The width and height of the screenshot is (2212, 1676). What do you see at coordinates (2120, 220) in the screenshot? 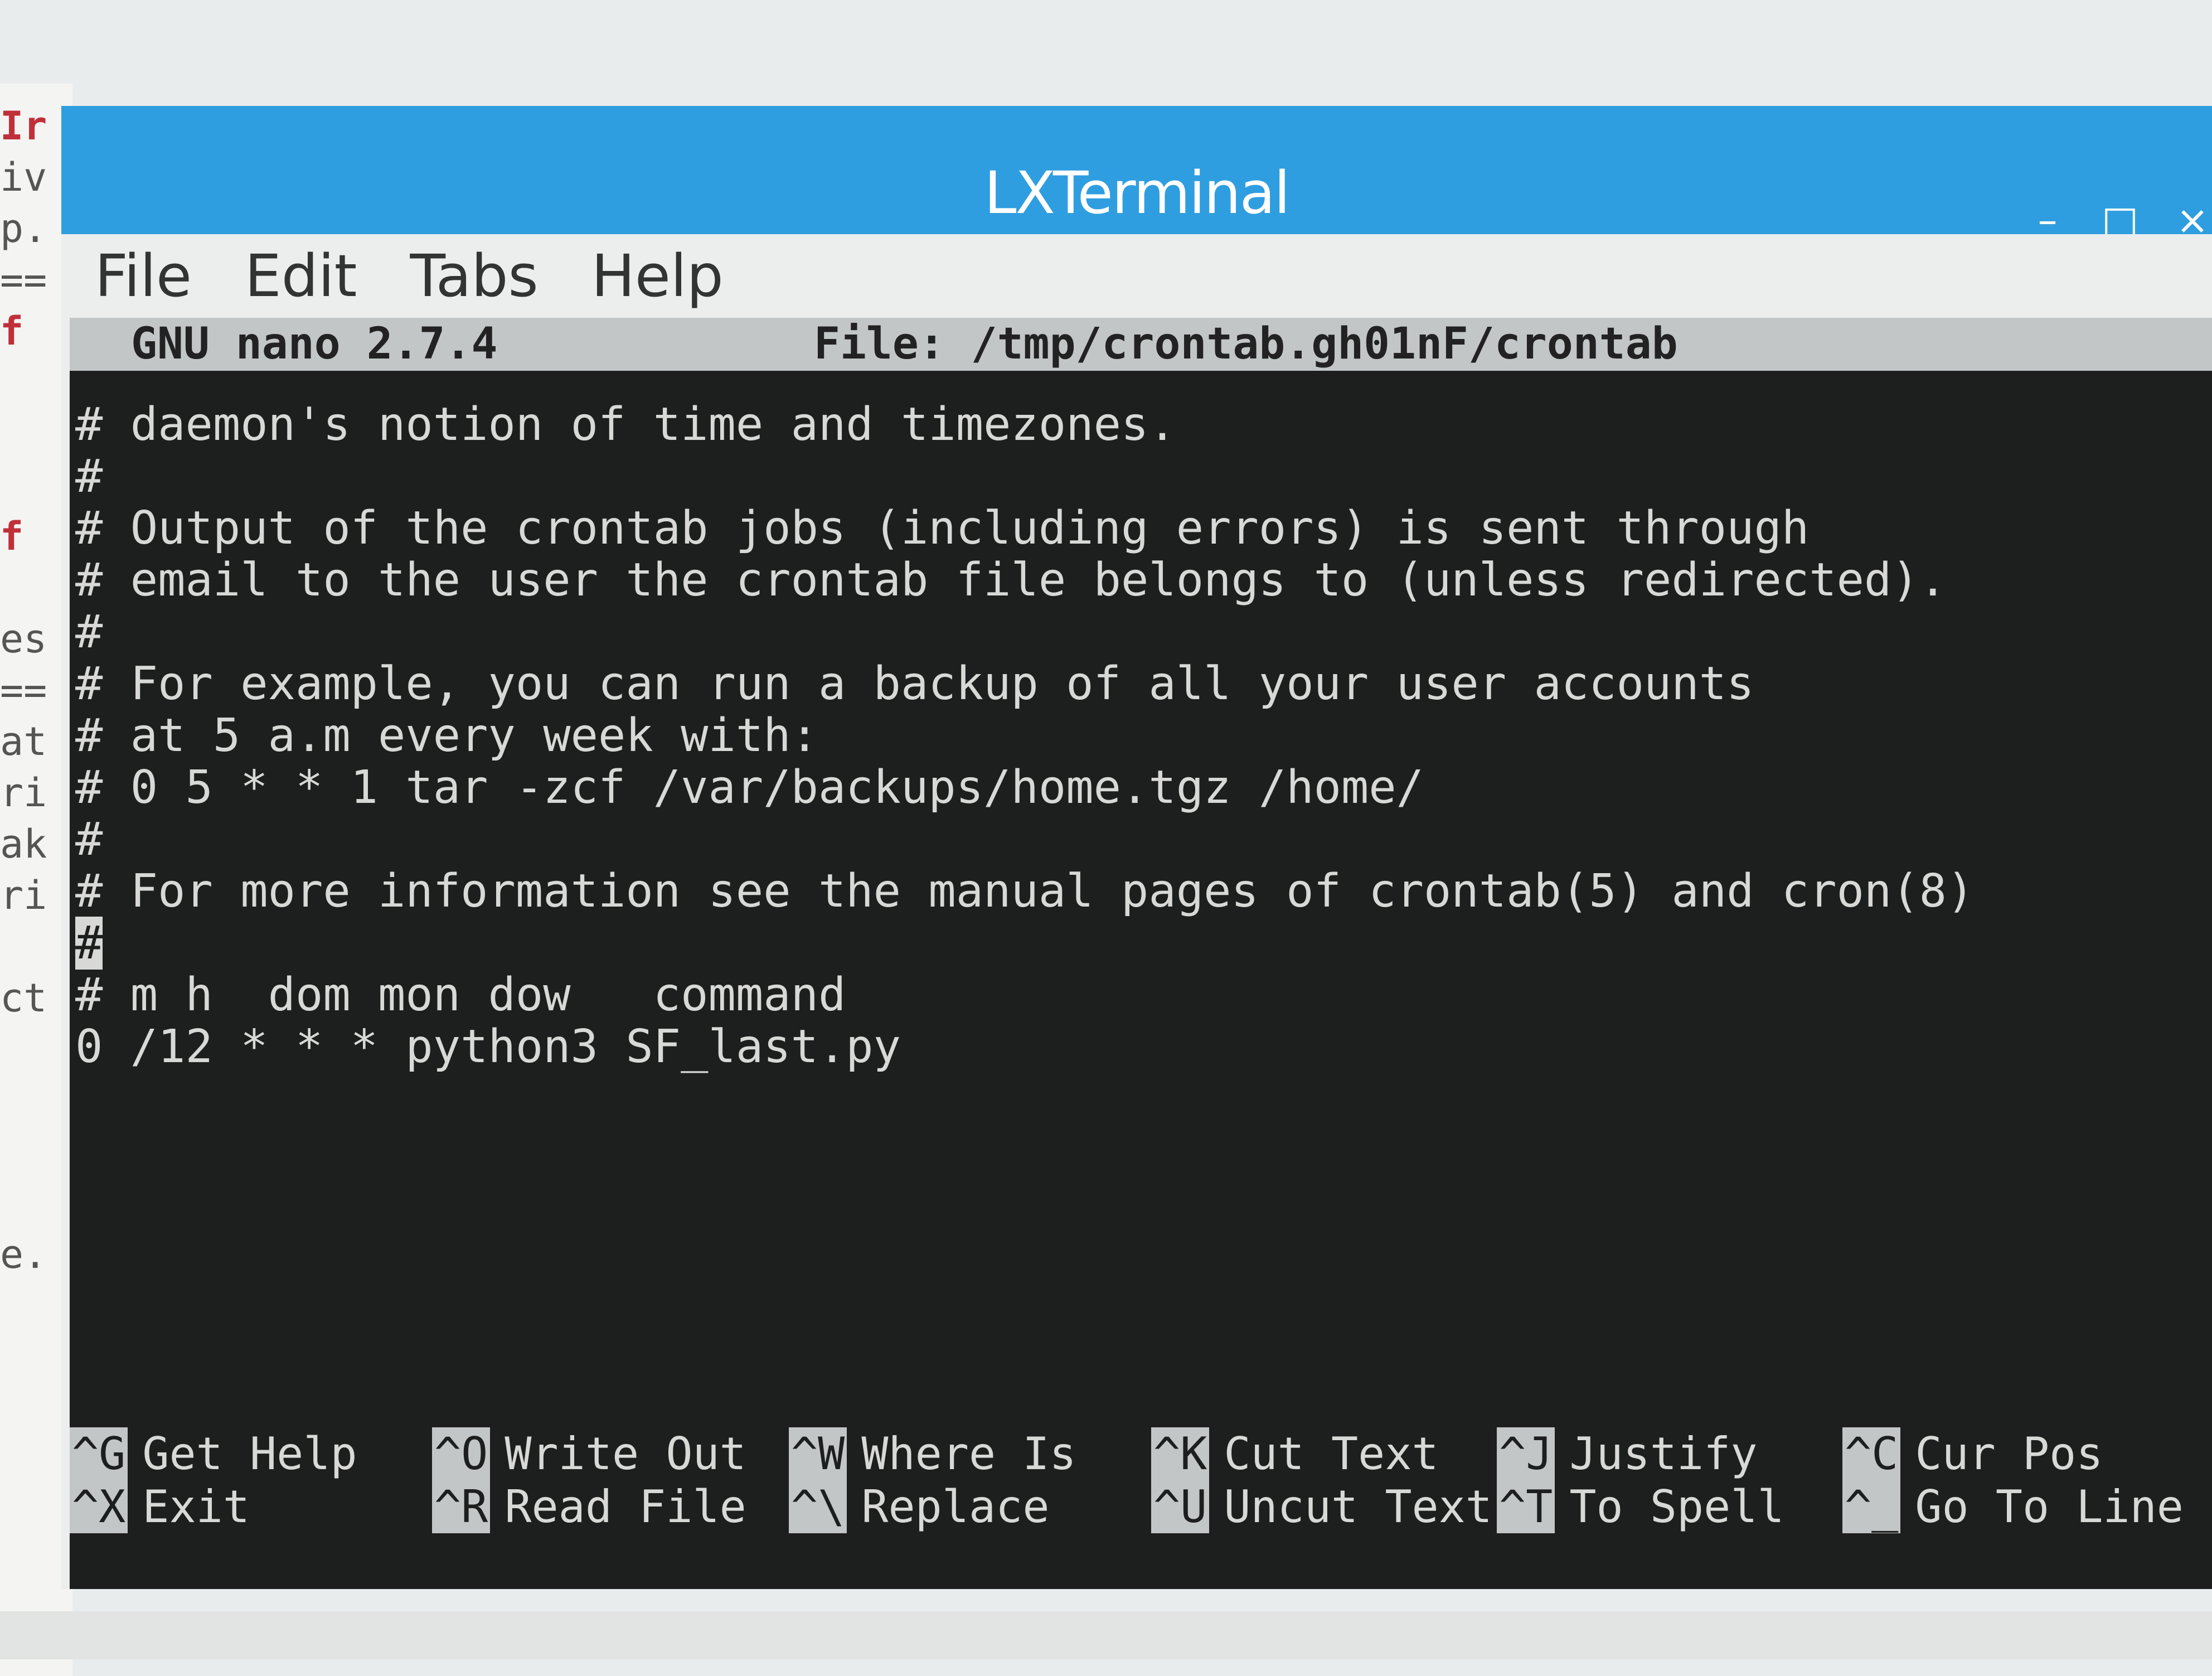
I see `maximize-icon: □` at bounding box center [2120, 220].